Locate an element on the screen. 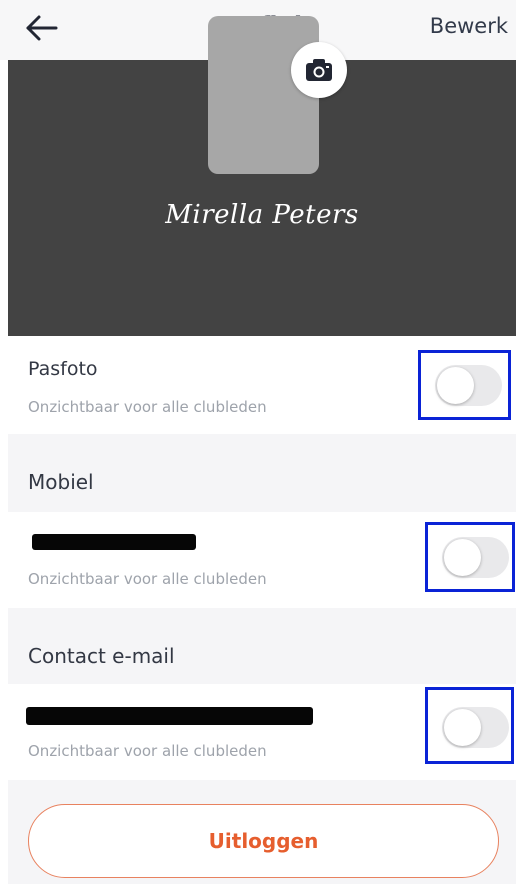 The image size is (516, 884). email-visibility-label: Onzichtbaar voor alle clubleden is located at coordinates (147, 751).